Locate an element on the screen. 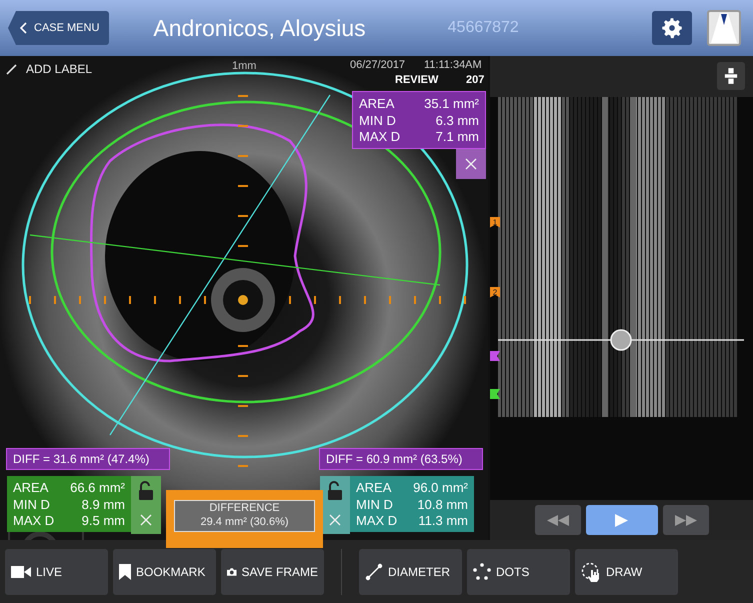 This screenshot has width=753, height=603. settings-button is located at coordinates (672, 28).